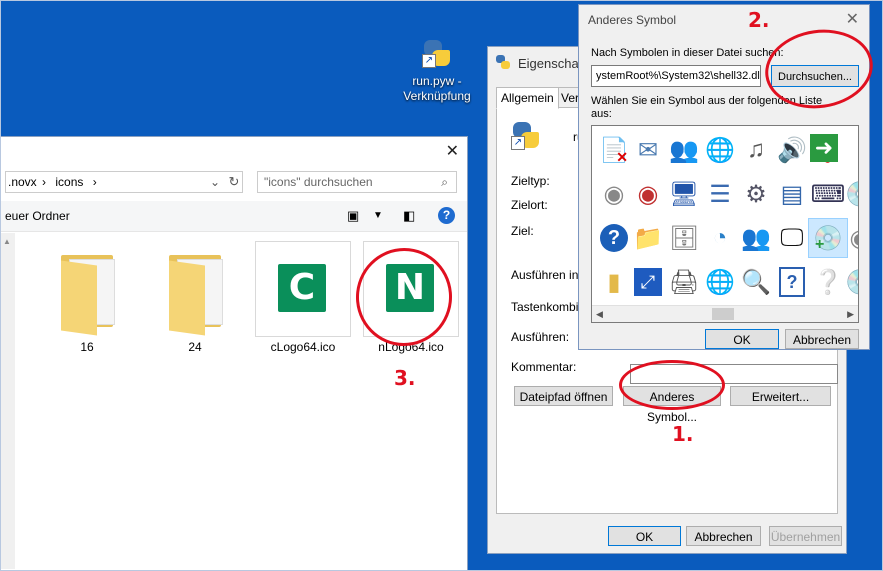  Describe the element at coordinates (378, 215) in the screenshot. I see `chevron-down-icon: ▼` at that location.